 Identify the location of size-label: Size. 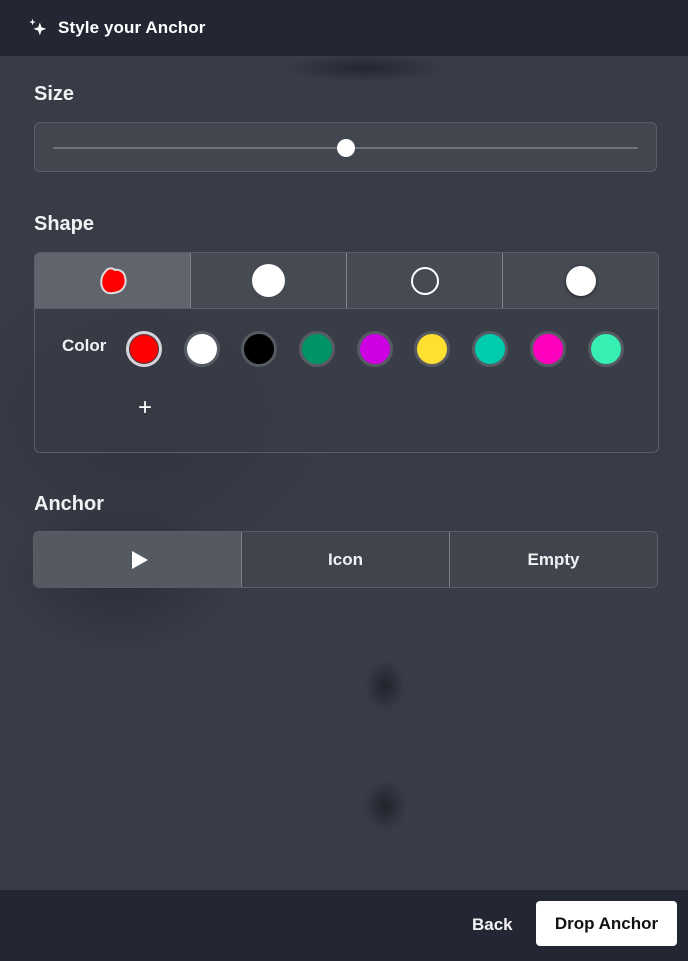
(54, 94).